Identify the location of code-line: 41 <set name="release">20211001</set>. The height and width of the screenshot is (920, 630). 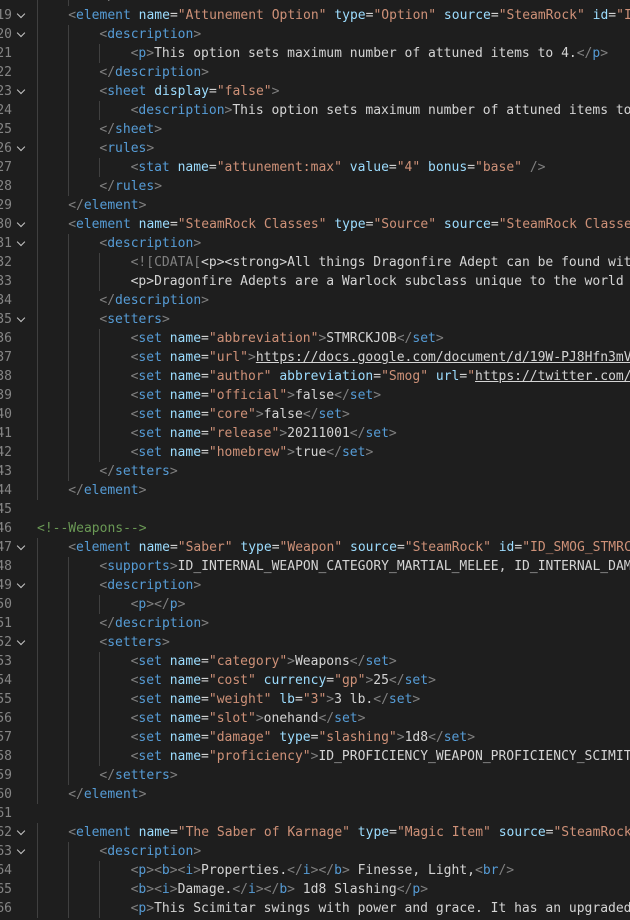
(315, 433).